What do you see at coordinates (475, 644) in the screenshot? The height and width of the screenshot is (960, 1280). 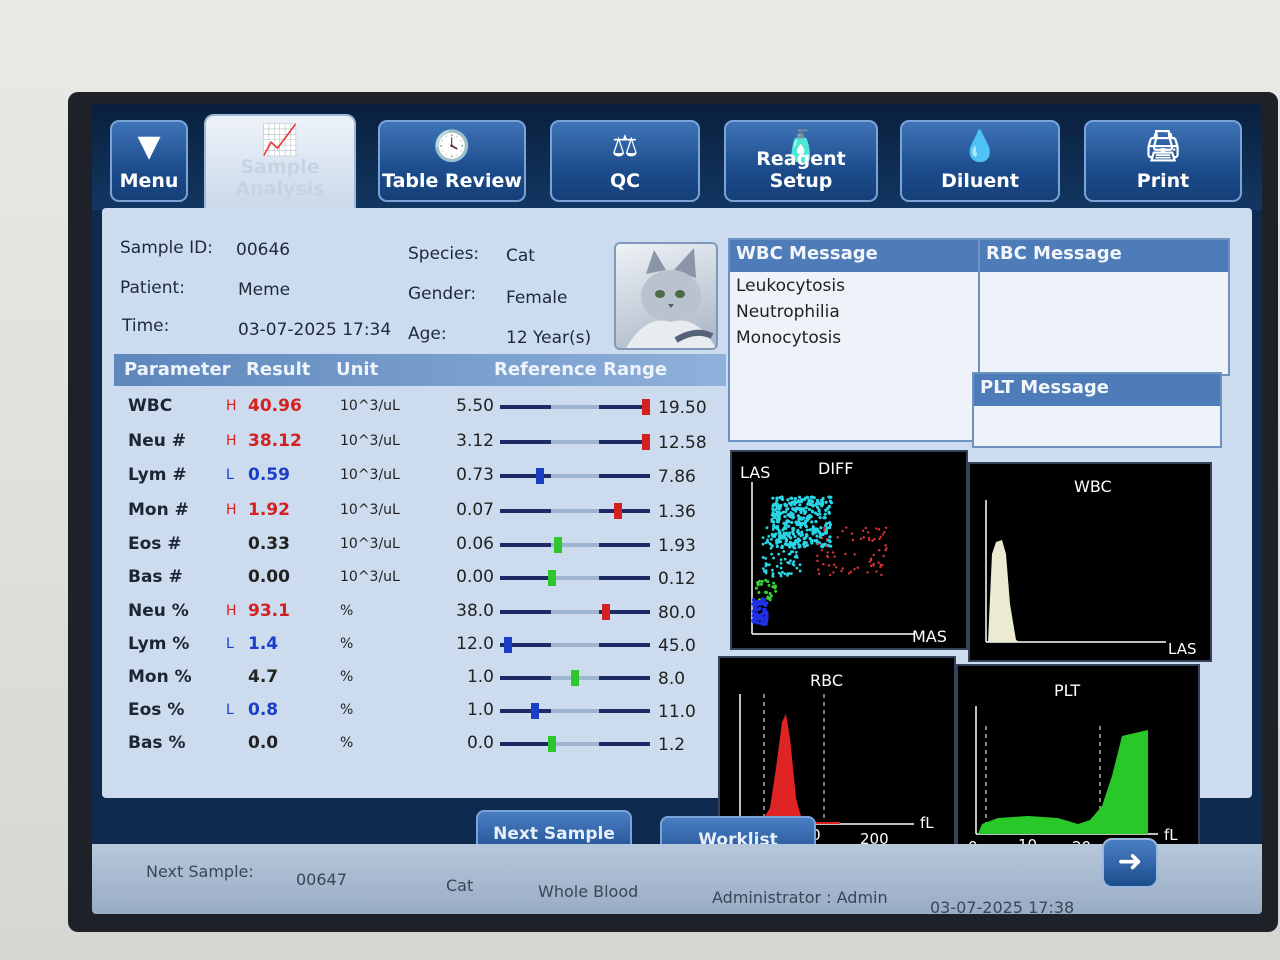 I see `range-low: 12.0` at bounding box center [475, 644].